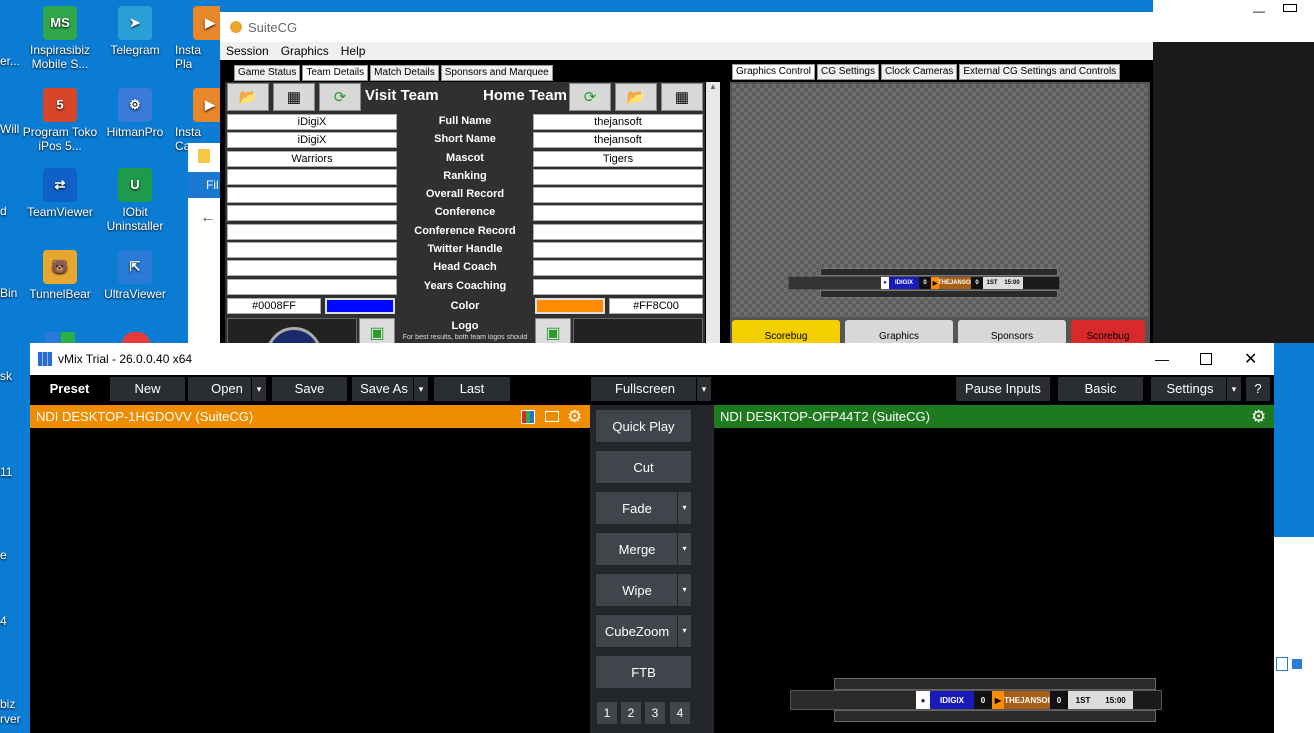  I want to click on open-button: Open ▾, so click(227, 389).